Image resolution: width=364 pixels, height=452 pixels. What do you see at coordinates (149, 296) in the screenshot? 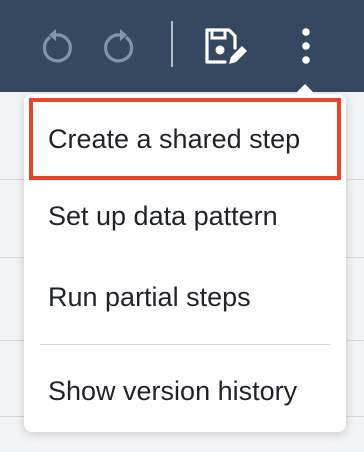
I see `menu-item-label: Run partial steps` at bounding box center [149, 296].